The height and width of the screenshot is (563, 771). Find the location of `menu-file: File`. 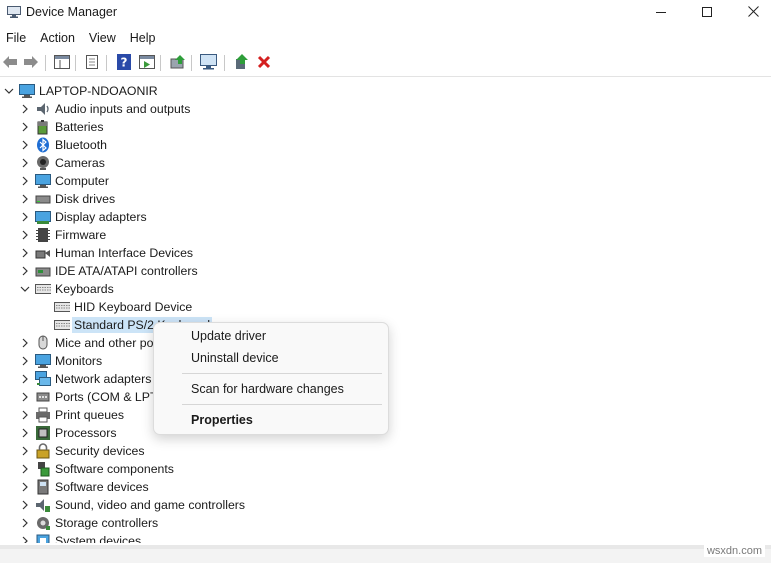

menu-file: File is located at coordinates (16, 38).